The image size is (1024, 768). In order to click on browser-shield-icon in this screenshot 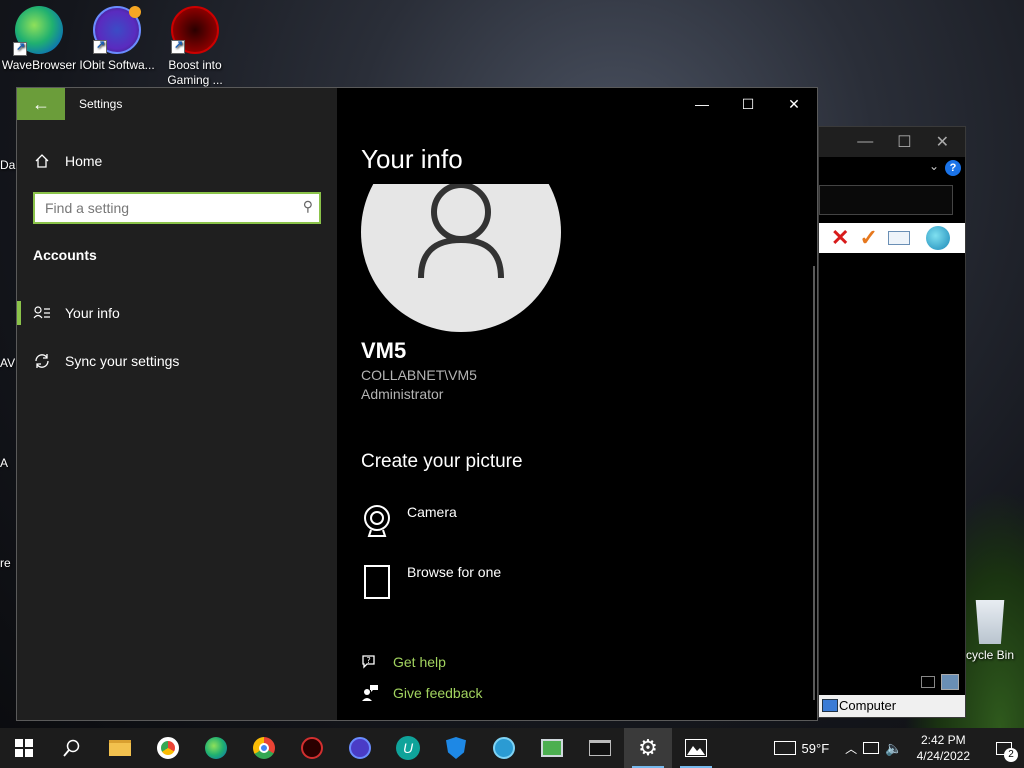, I will do `click(168, 748)`.